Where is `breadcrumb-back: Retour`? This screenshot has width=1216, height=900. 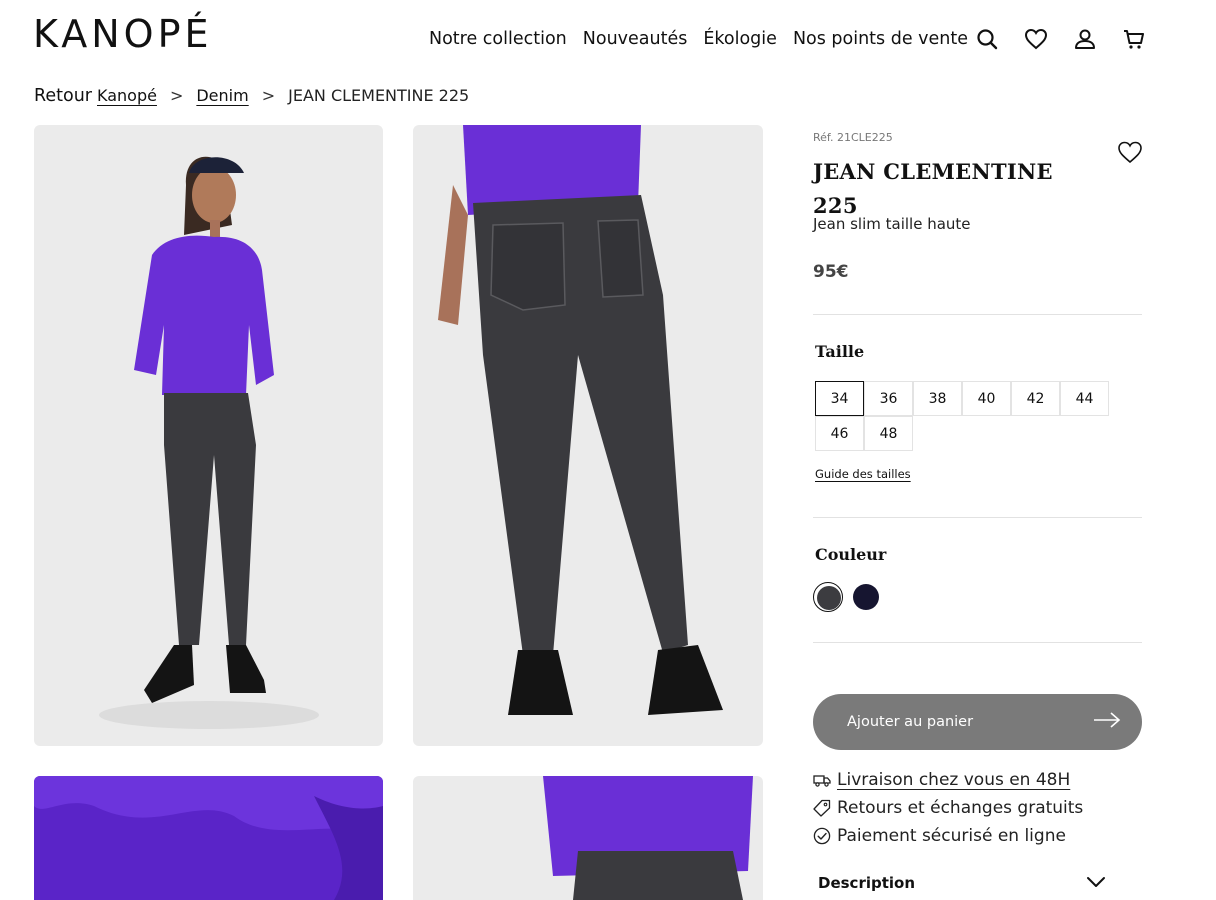 breadcrumb-back: Retour is located at coordinates (63, 96).